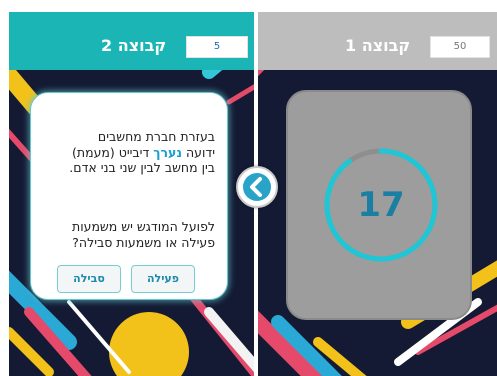  I want to click on team1-score: 50, so click(460, 47).